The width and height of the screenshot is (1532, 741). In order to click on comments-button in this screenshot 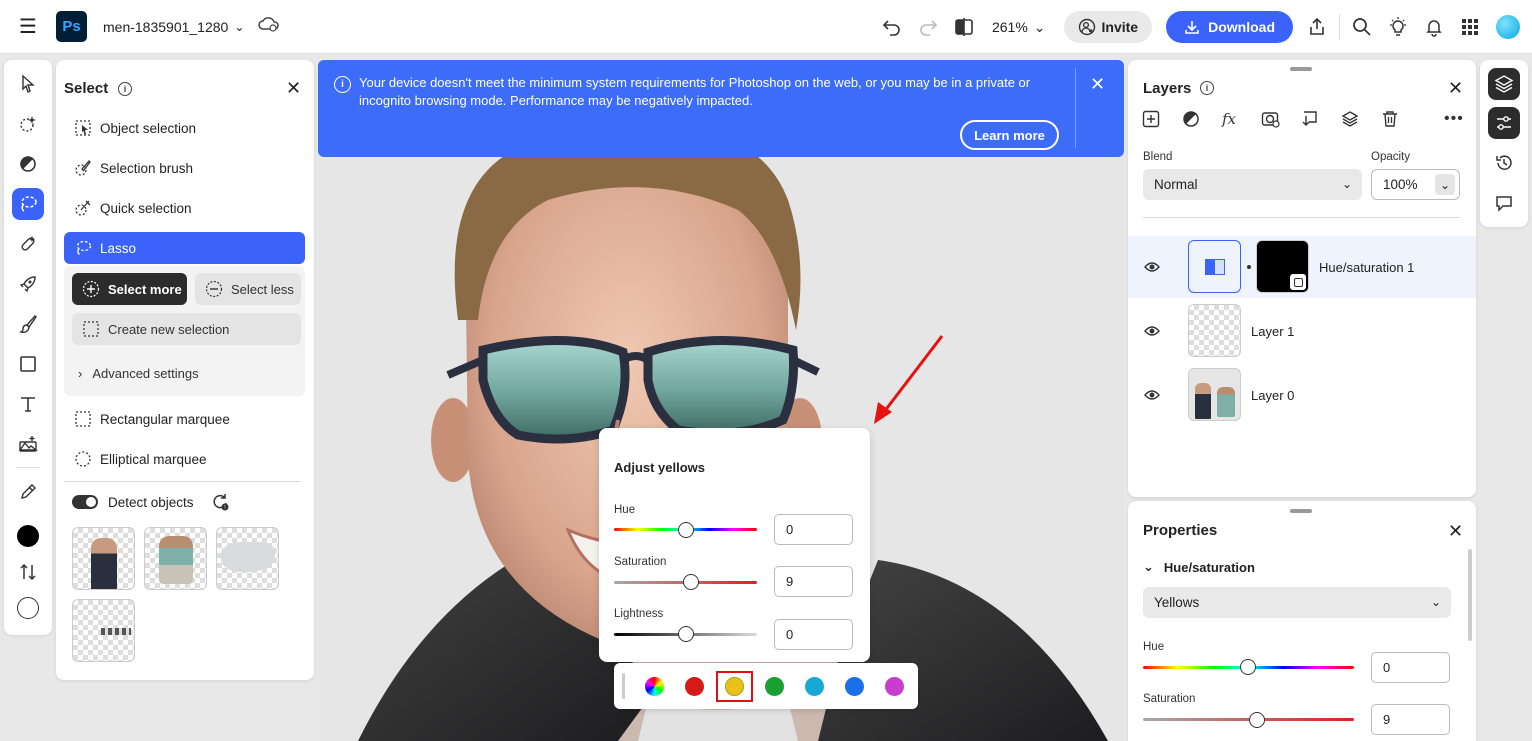, I will do `click(1504, 203)`.